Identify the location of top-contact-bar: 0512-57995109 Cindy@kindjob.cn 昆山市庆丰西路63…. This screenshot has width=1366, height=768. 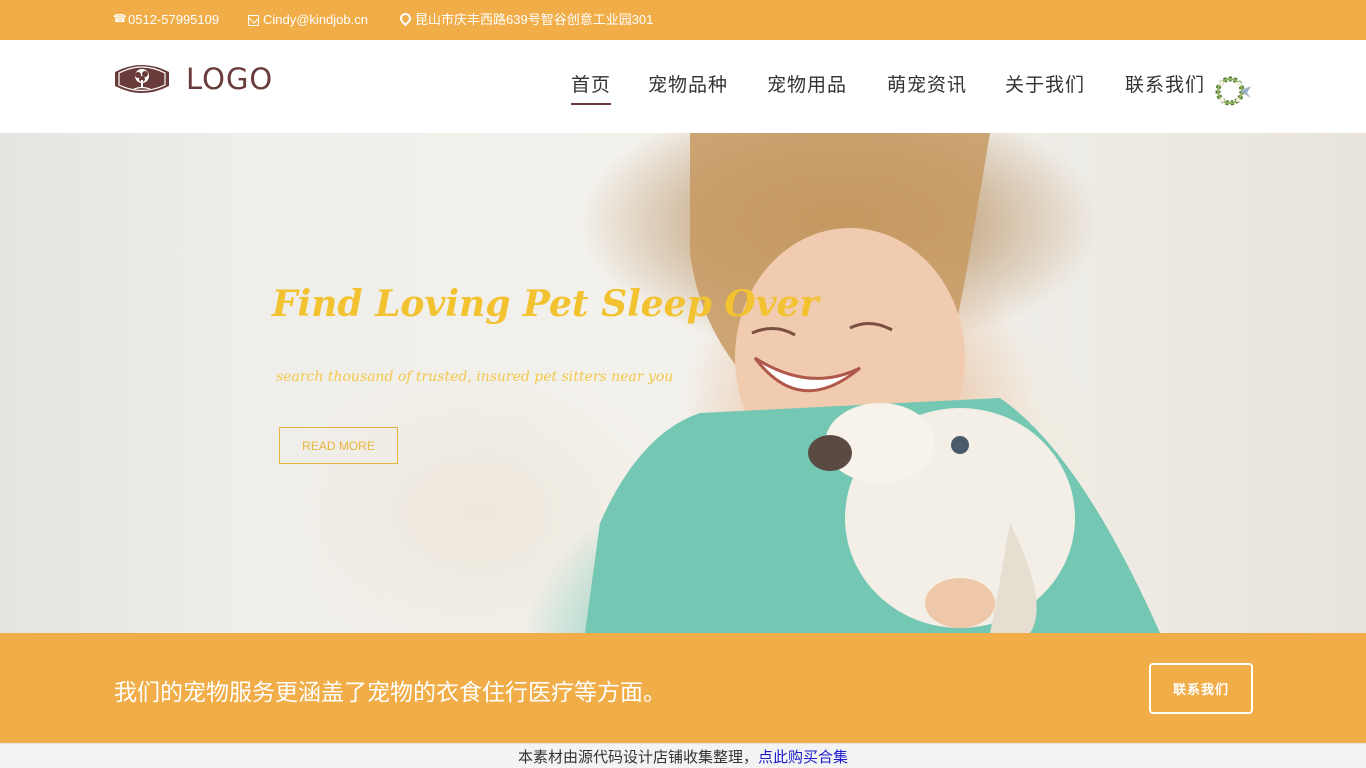
(683, 20).